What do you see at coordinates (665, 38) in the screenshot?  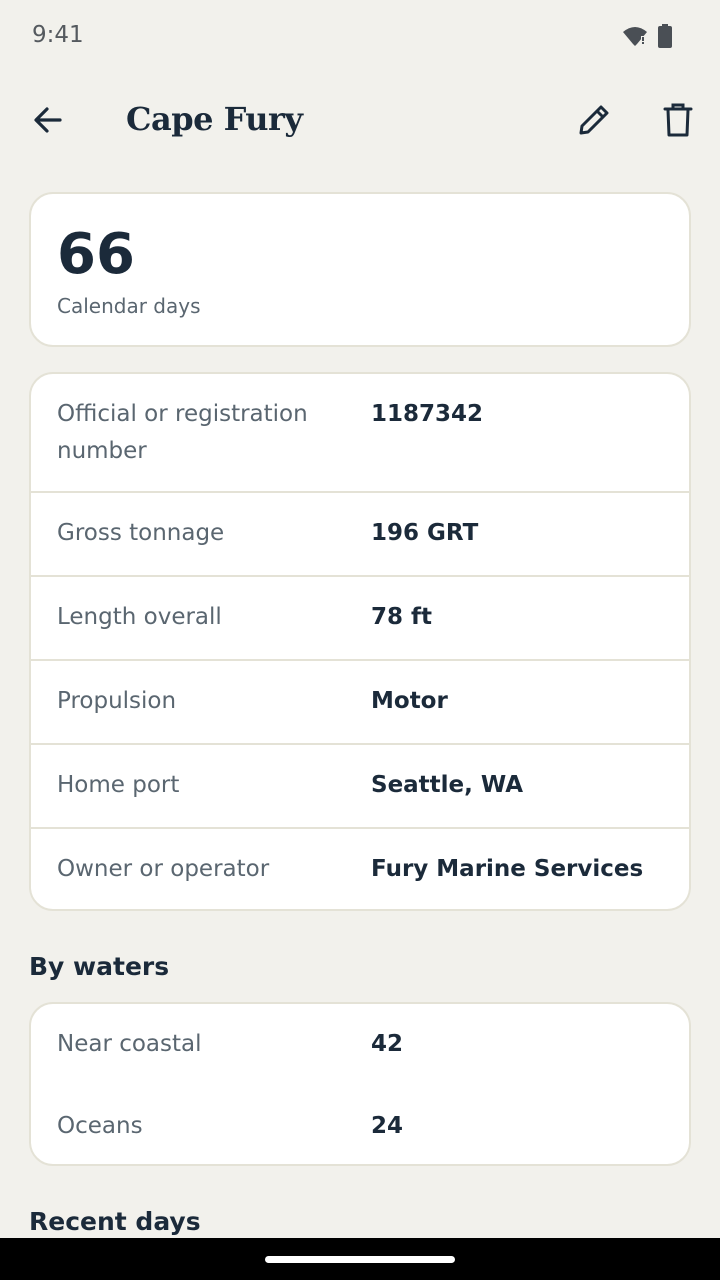 I see `battery-icon` at bounding box center [665, 38].